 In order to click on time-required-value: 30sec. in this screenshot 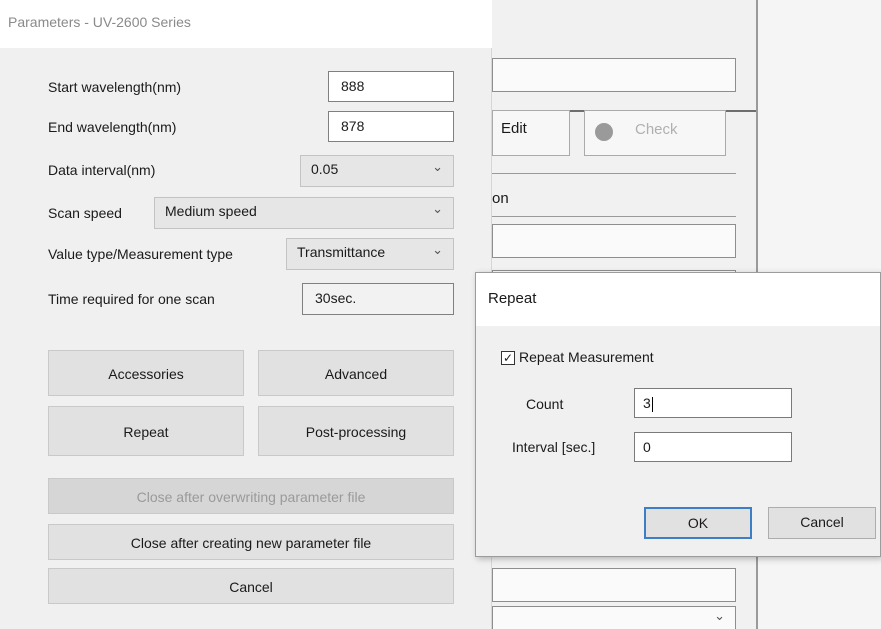, I will do `click(336, 298)`.